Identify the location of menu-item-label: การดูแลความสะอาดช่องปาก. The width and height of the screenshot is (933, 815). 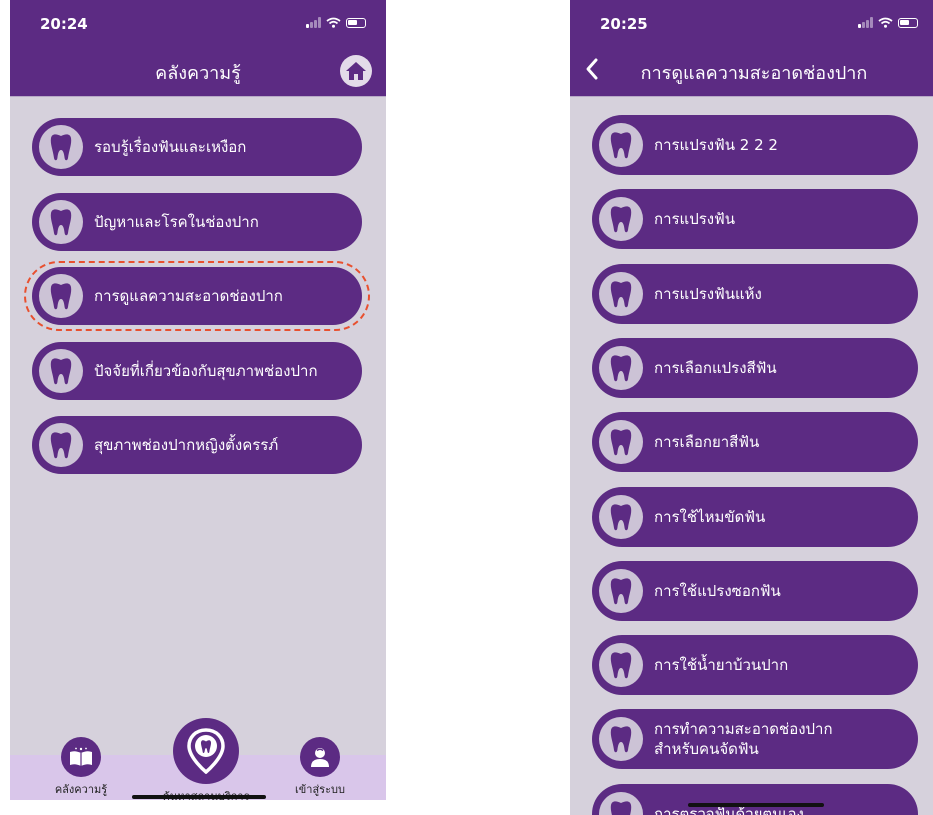
(188, 296).